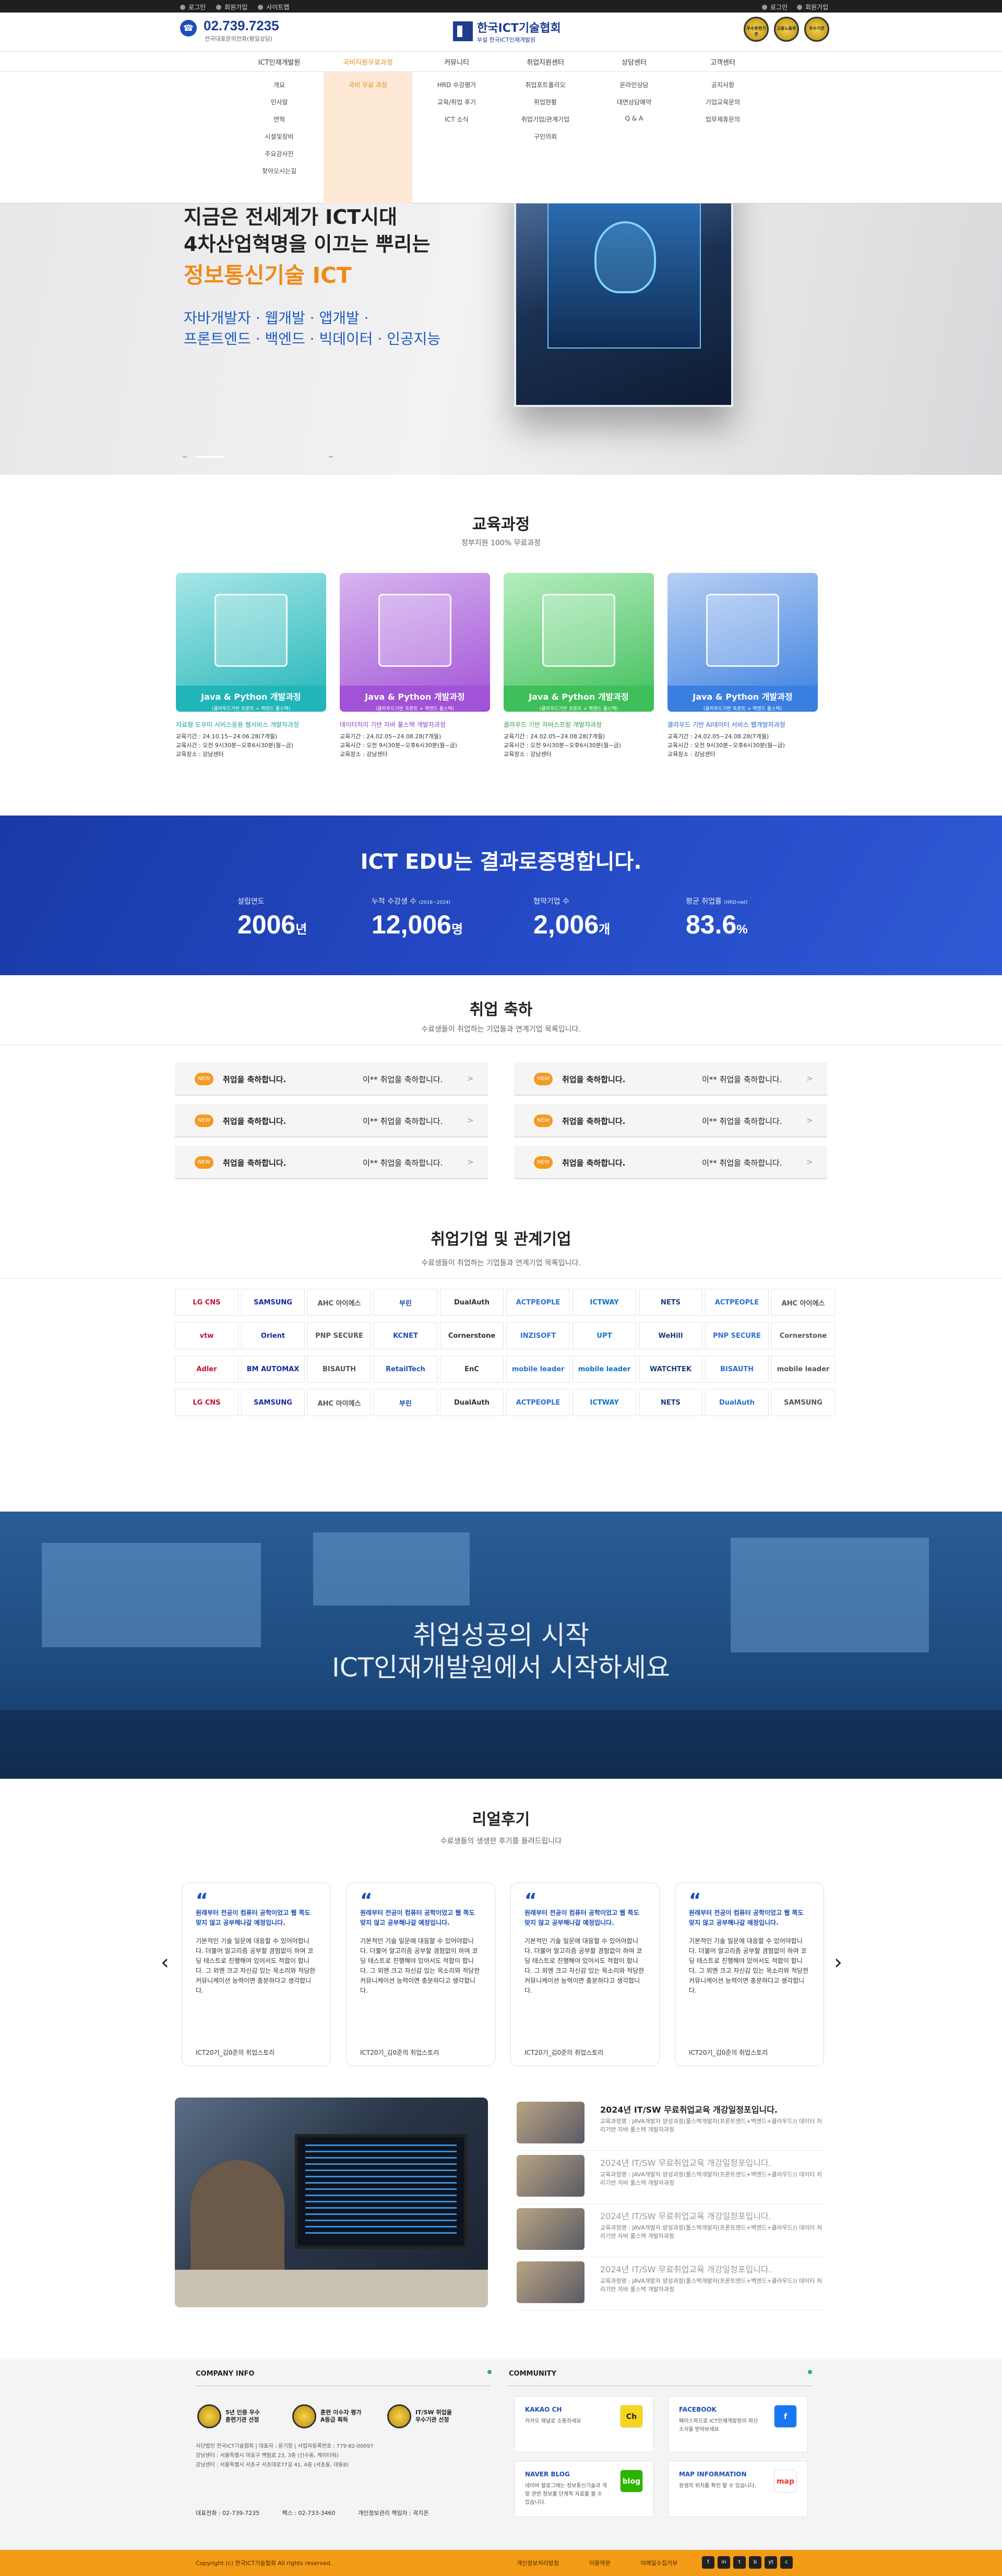  I want to click on carousel-prev-button: ‹, so click(165, 1962).